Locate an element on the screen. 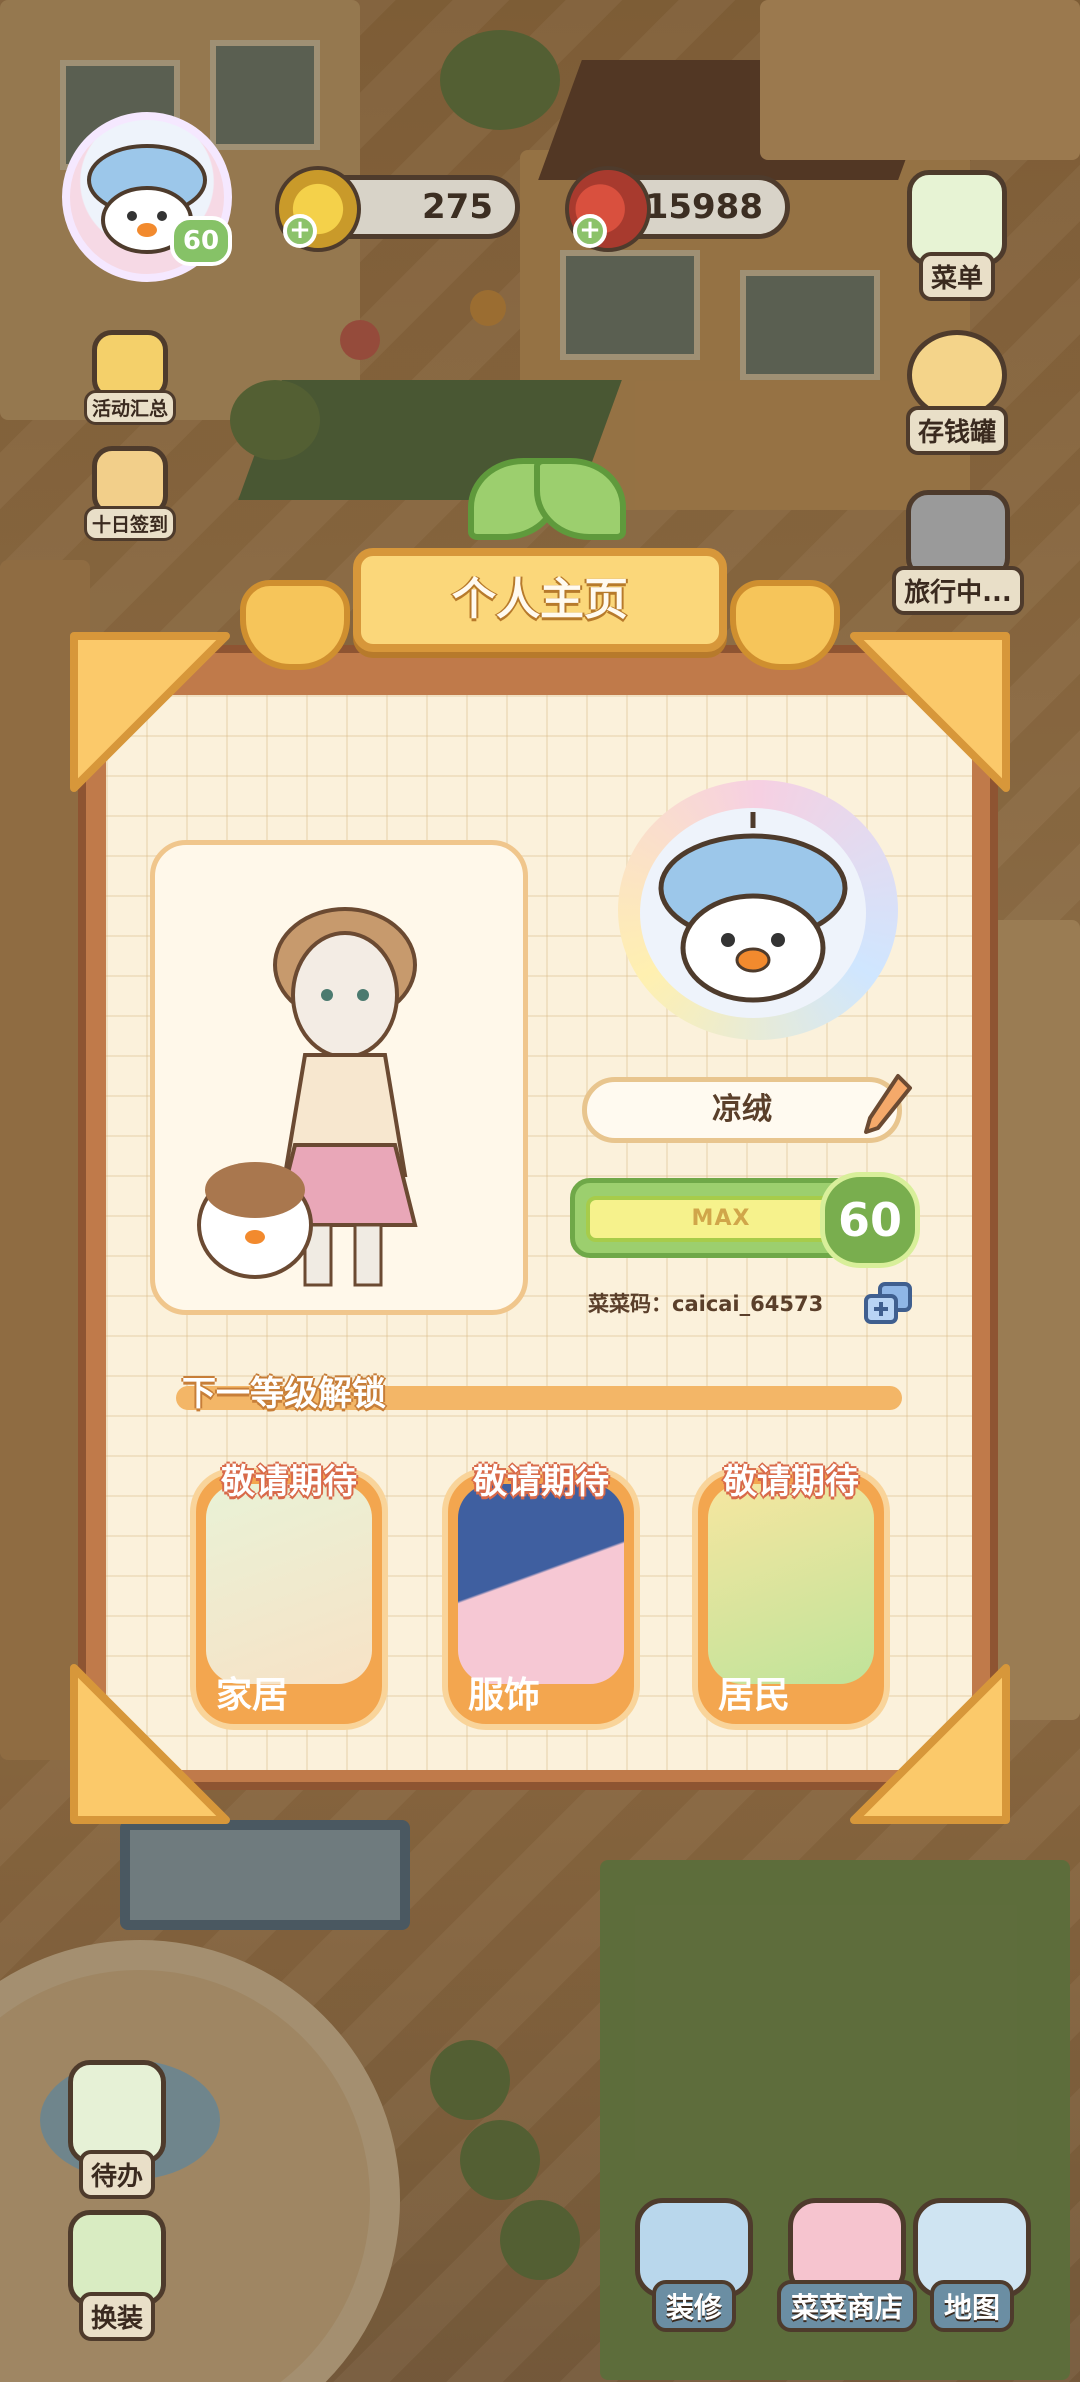 The height and width of the screenshot is (2382, 1080). map-button: 地图 is located at coordinates (972, 2265).